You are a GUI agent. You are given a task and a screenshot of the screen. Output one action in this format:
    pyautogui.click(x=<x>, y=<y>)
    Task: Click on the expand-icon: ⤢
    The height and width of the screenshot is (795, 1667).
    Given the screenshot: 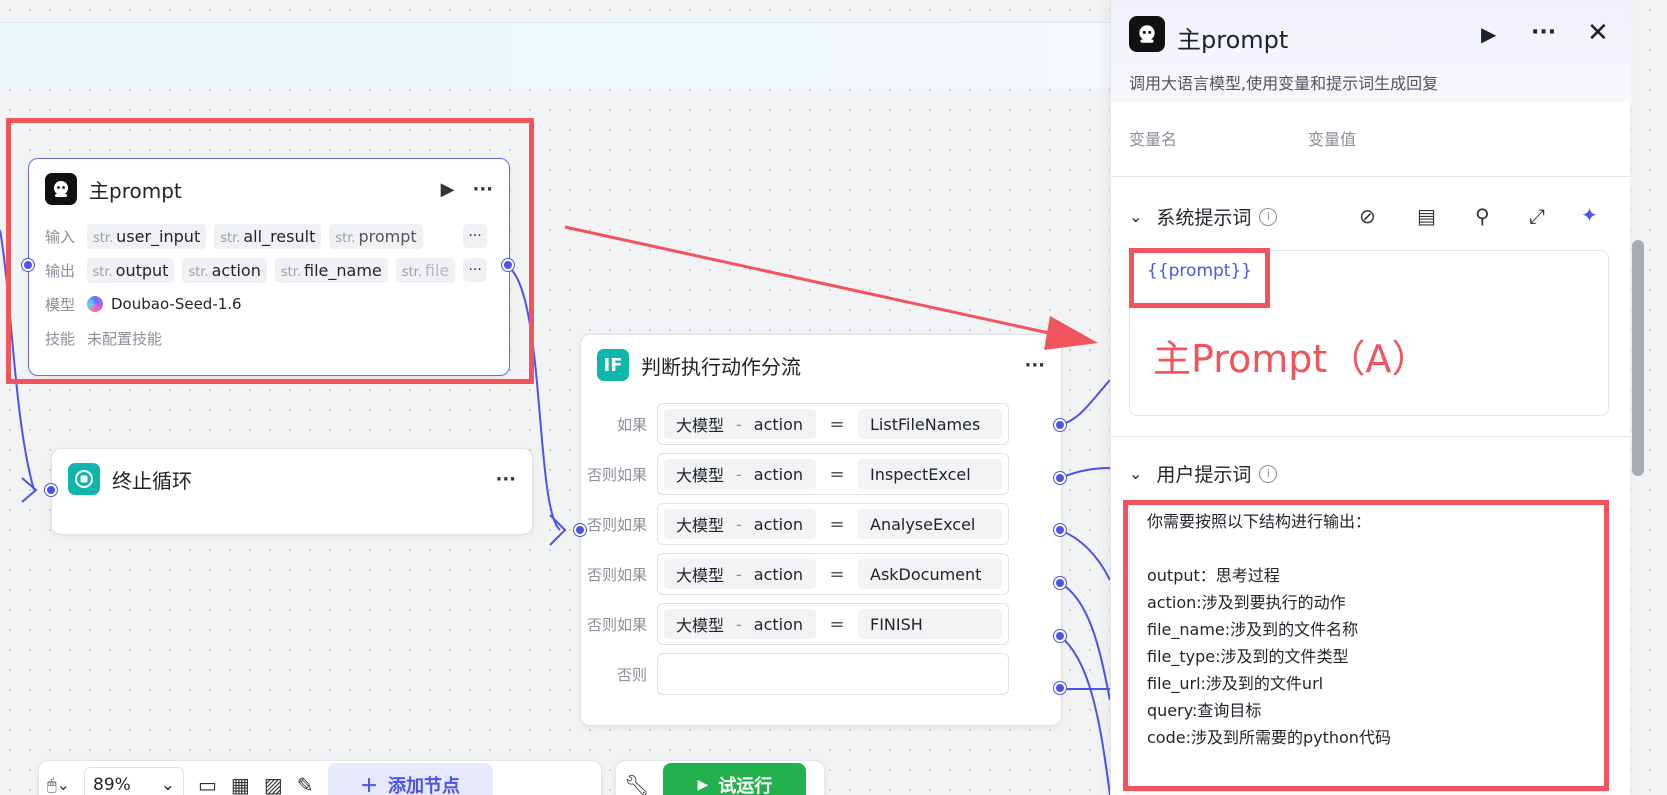 What is the action you would take?
    pyautogui.click(x=1537, y=216)
    